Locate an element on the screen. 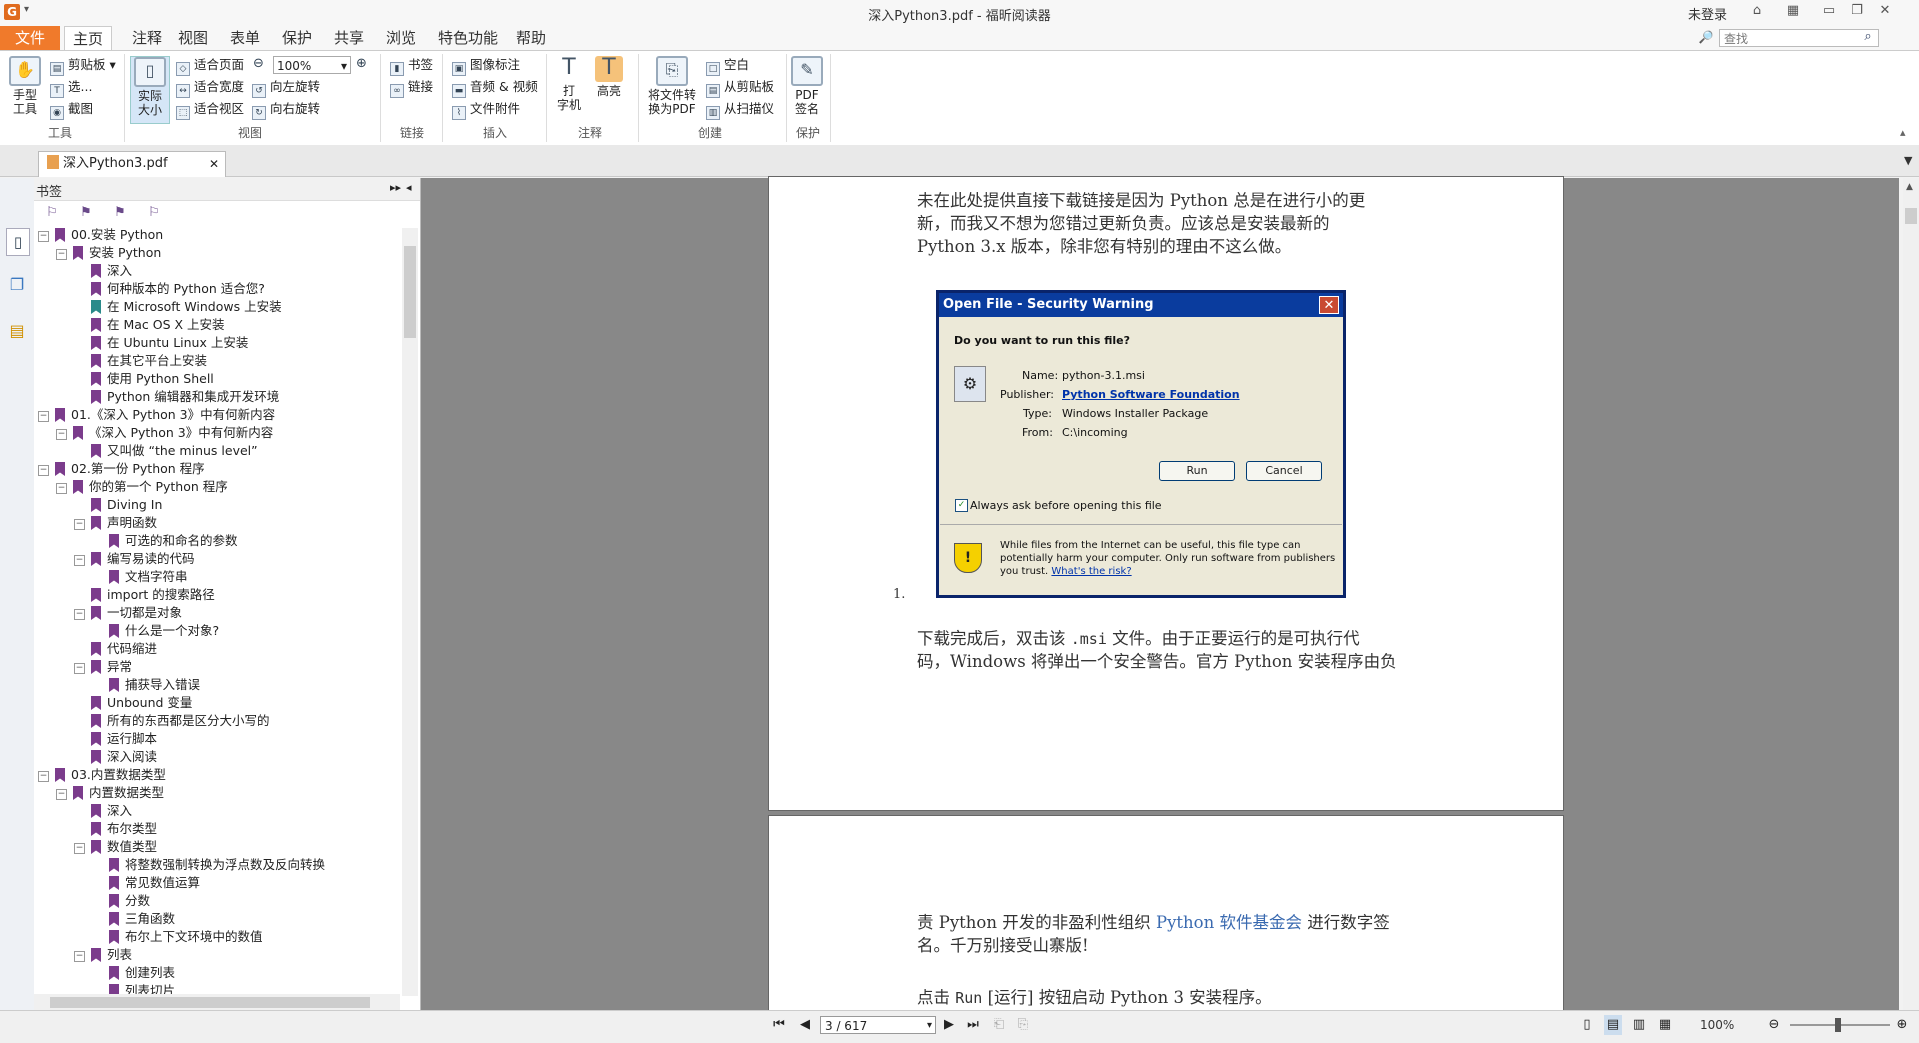 The width and height of the screenshot is (1919, 1043). bookmark-hscroll-thumb is located at coordinates (210, 1002).